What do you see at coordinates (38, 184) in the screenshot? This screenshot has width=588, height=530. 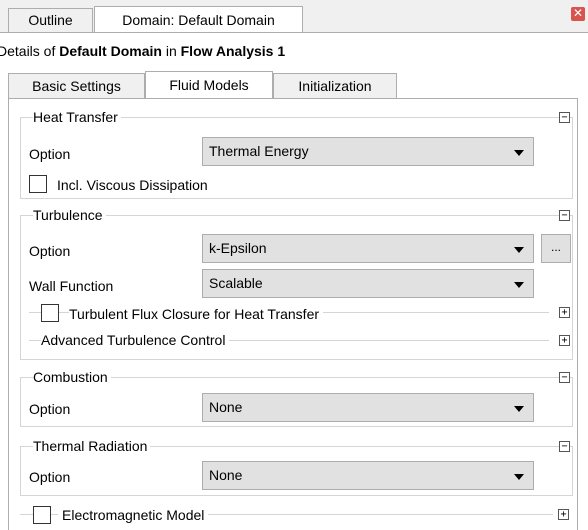 I see `viscous-dissipation-checkbox` at bounding box center [38, 184].